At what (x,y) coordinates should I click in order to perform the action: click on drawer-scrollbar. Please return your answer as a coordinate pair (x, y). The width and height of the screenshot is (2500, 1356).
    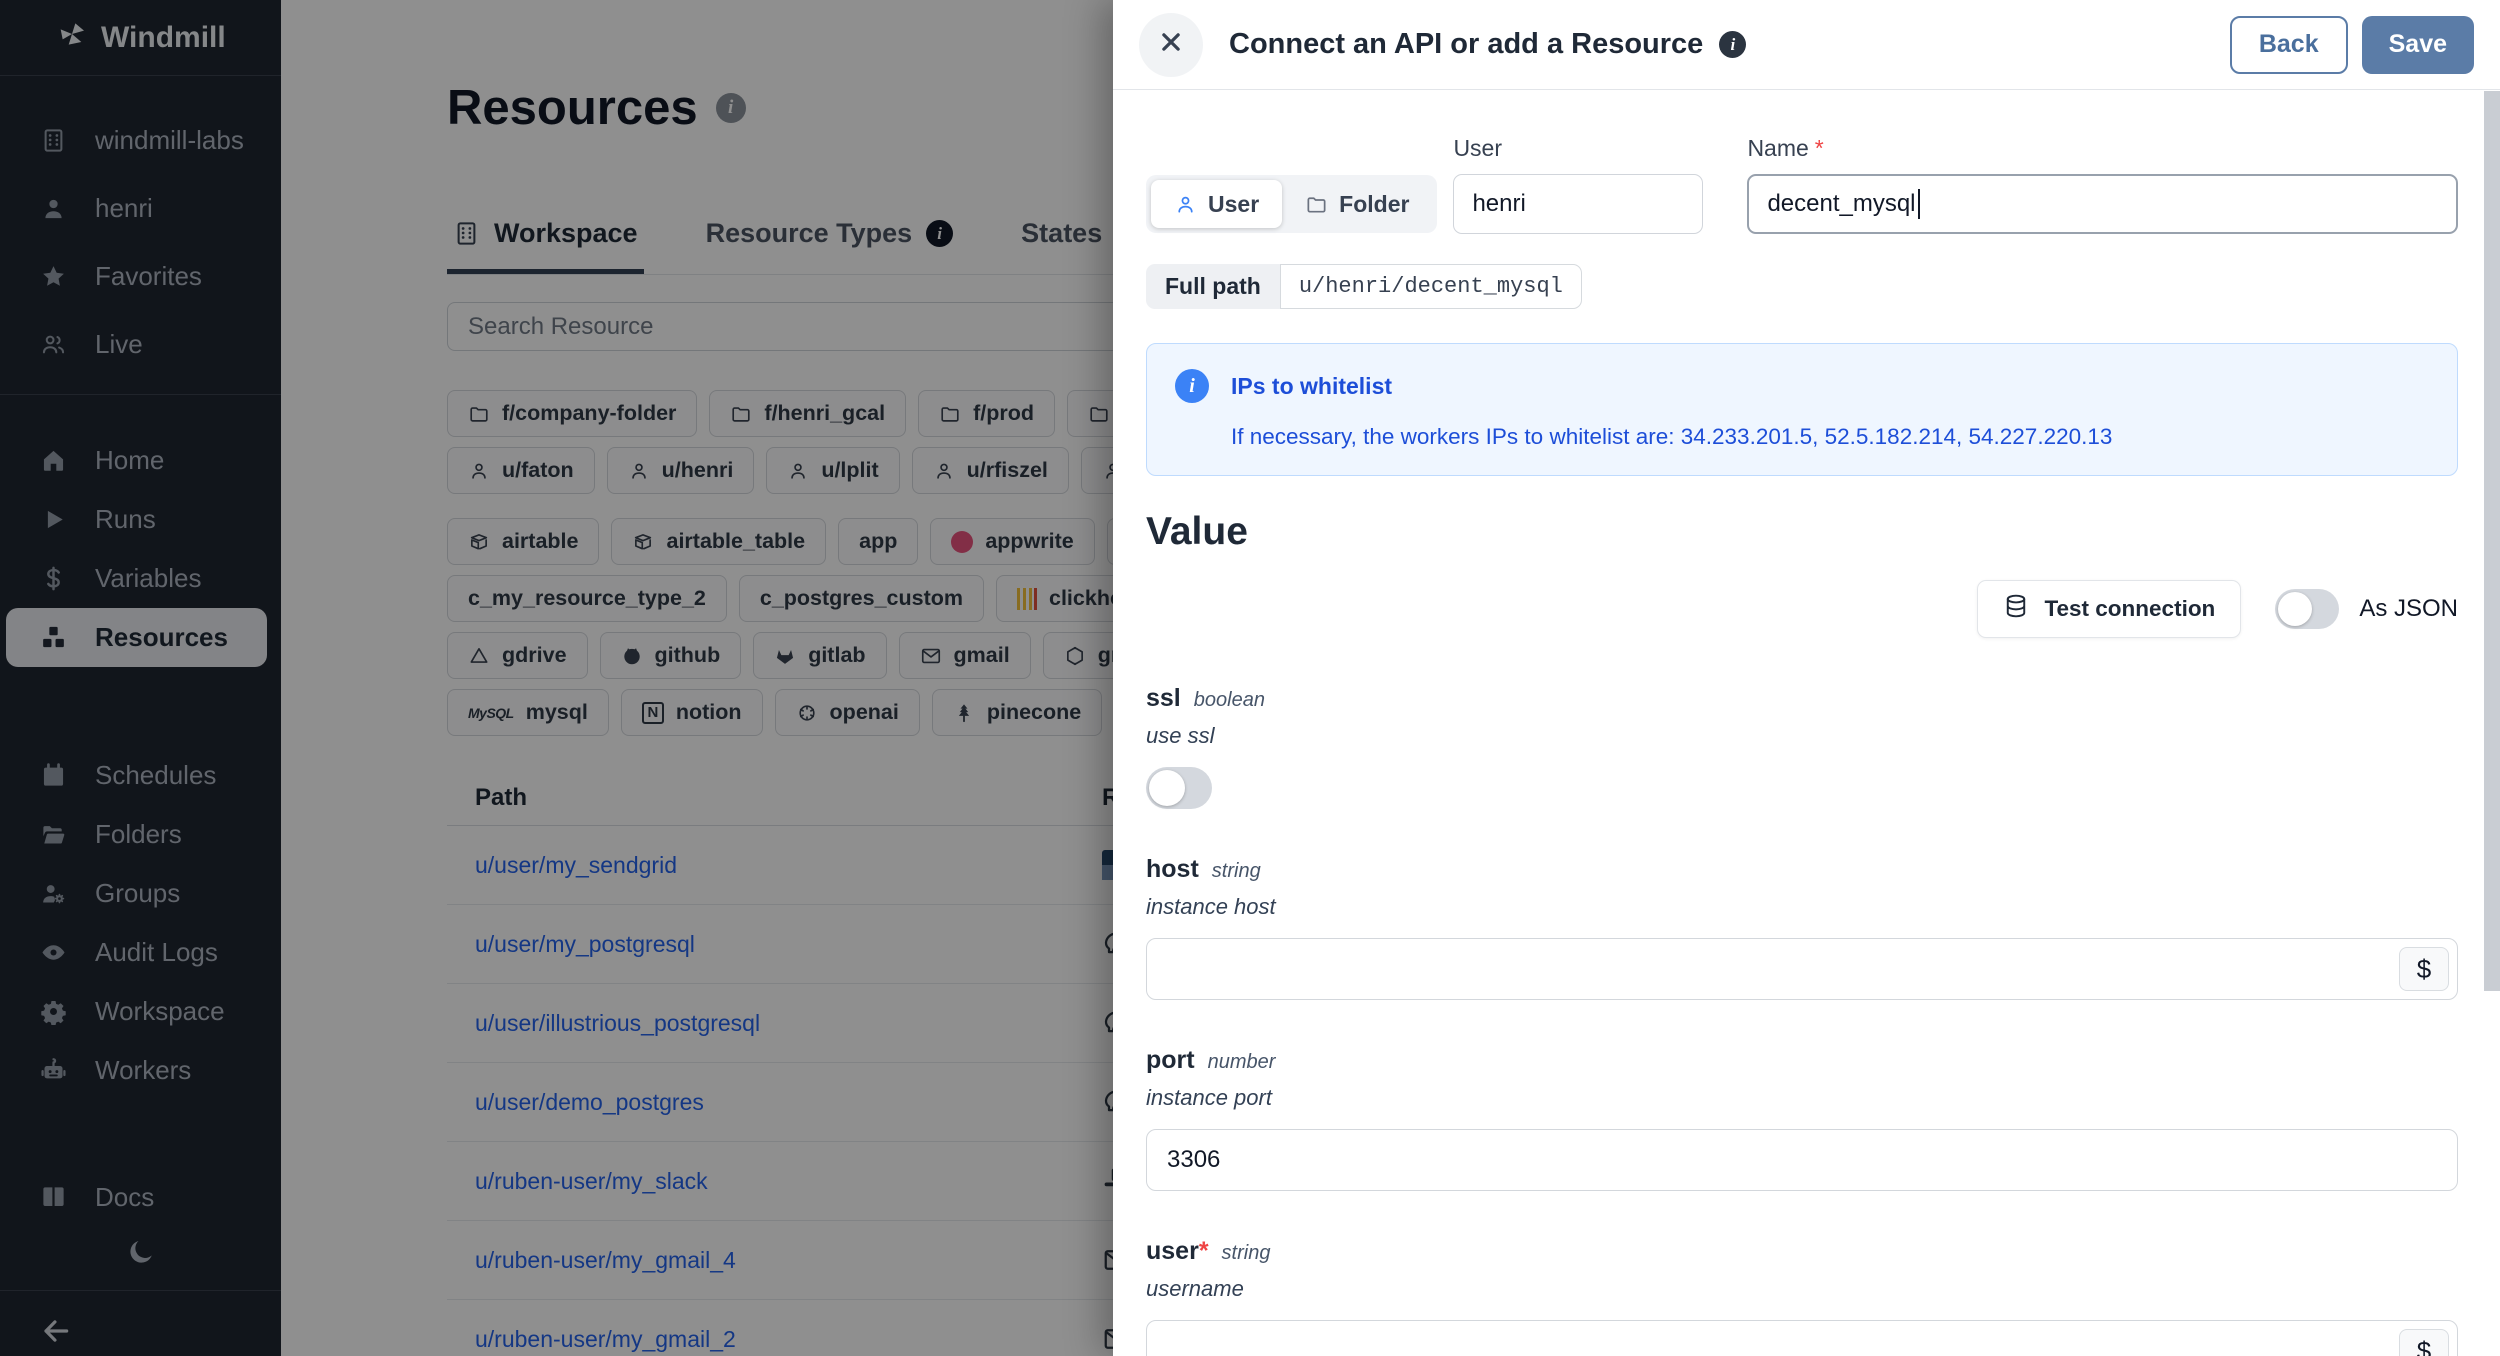
    Looking at the image, I should click on (2492, 541).